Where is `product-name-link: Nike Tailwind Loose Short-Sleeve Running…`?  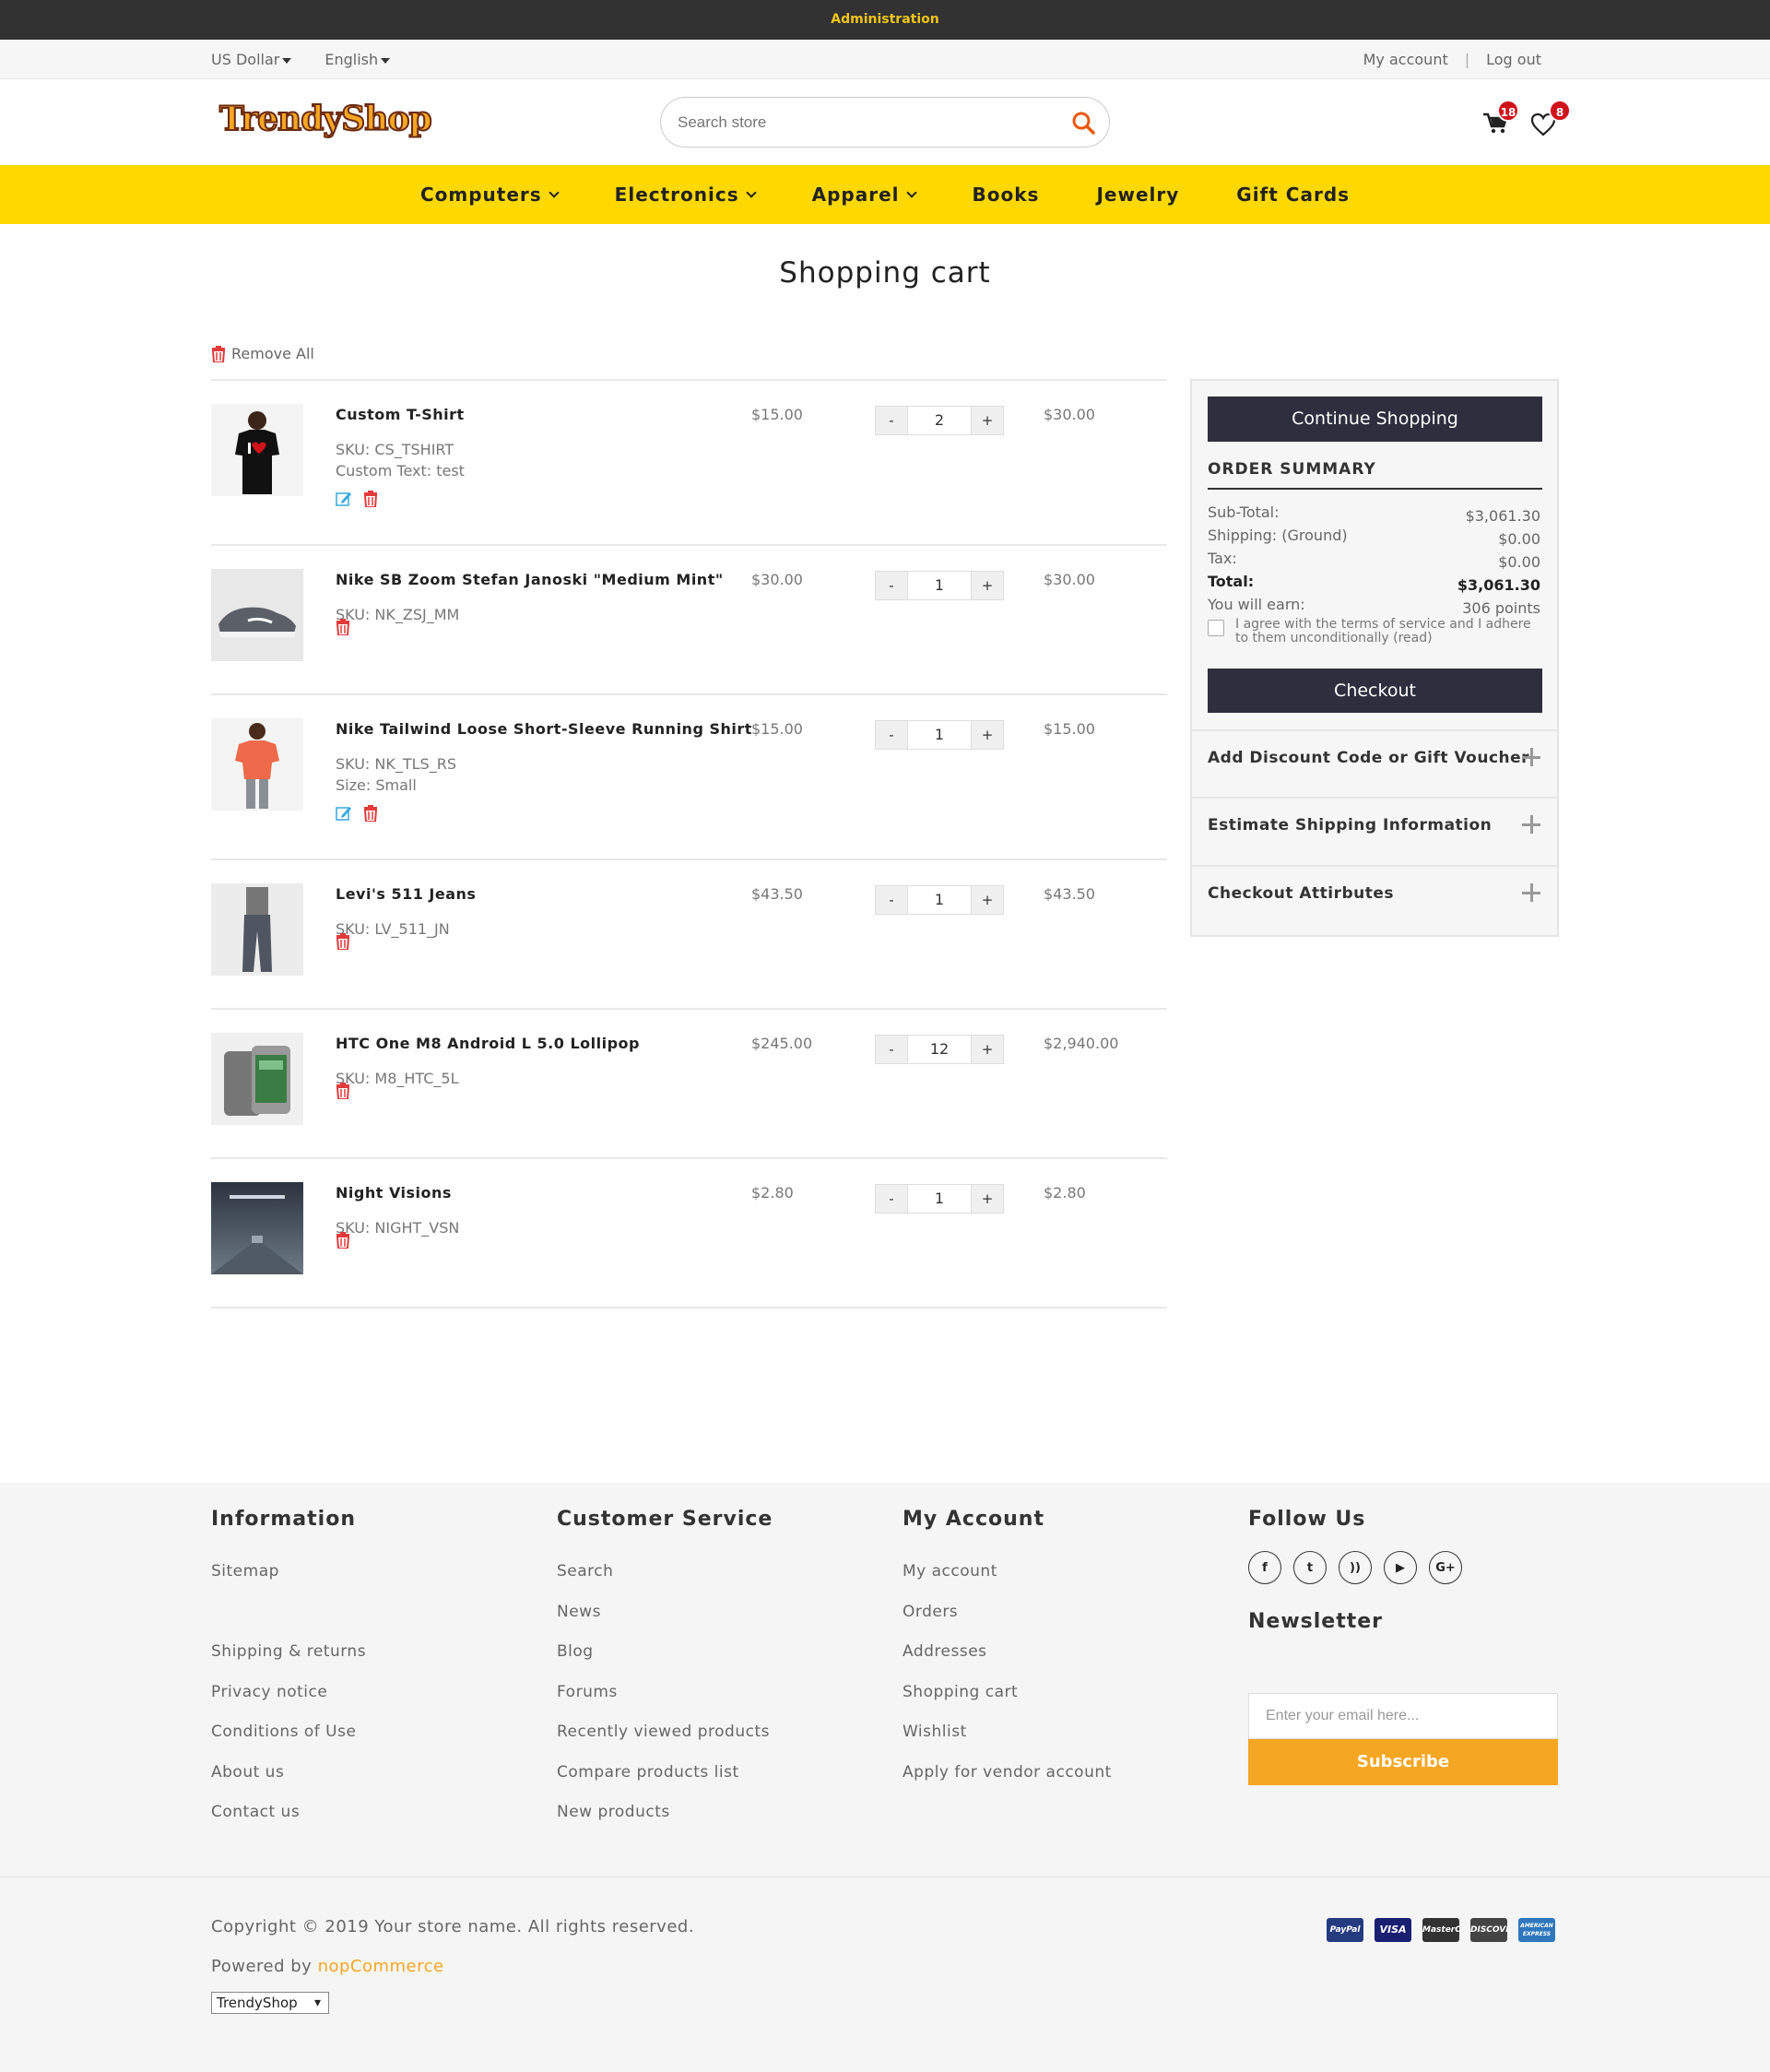
product-name-link: Nike Tailwind Loose Short-Sleeve Running… is located at coordinates (544, 729).